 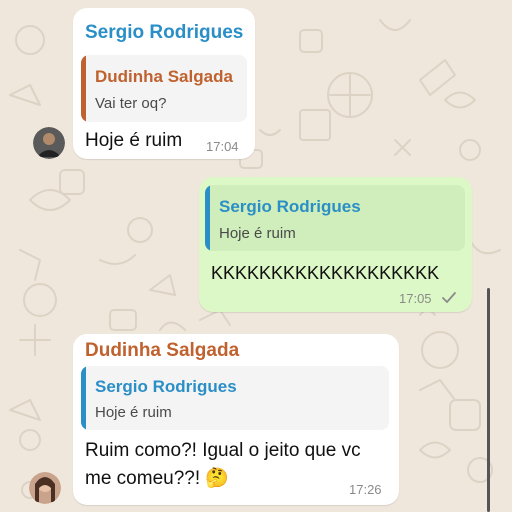 What do you see at coordinates (223, 450) in the screenshot?
I see `message-text-line-1: Ruim como?! Igual o jeito que vc` at bounding box center [223, 450].